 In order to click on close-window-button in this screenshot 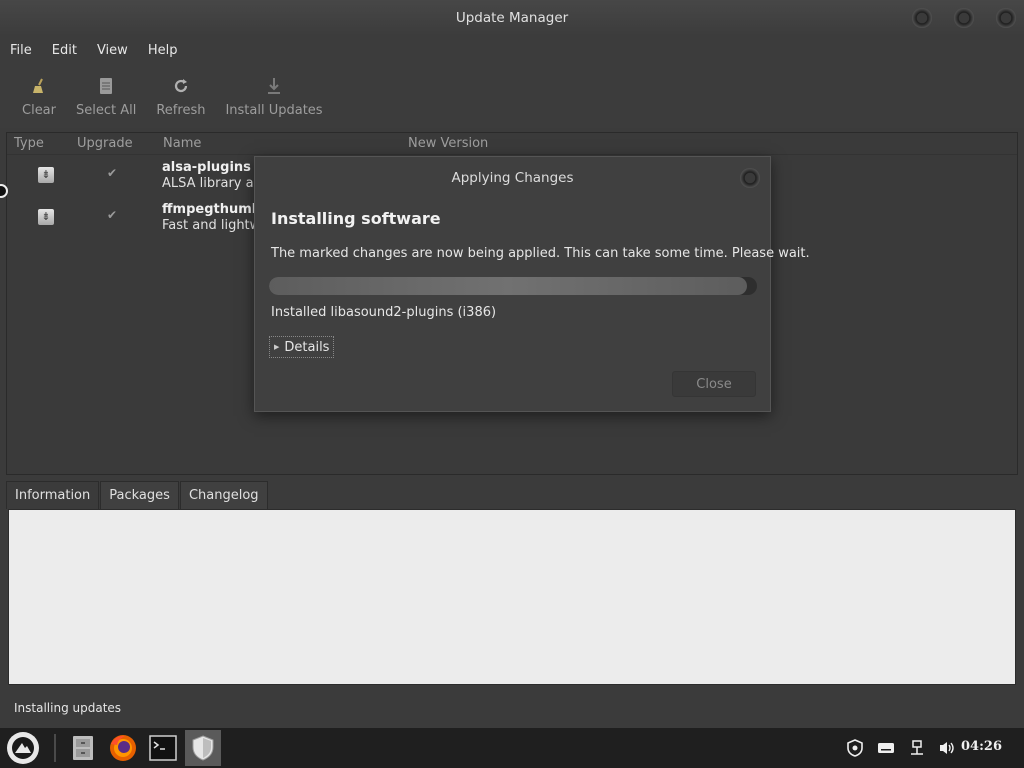, I will do `click(1006, 18)`.